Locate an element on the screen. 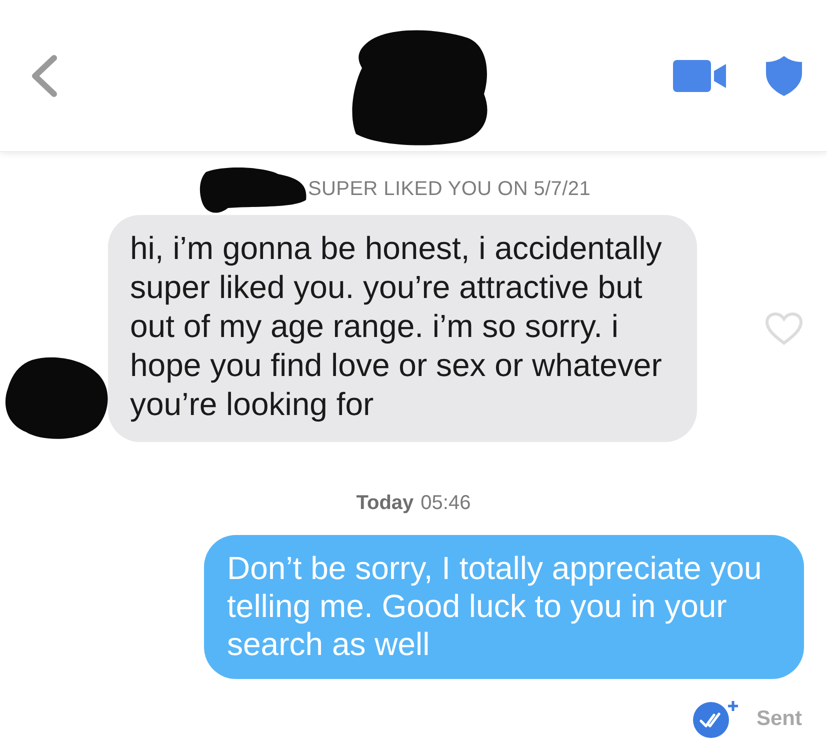 This screenshot has height=752, width=827. double-check-icon is located at coordinates (716, 719).